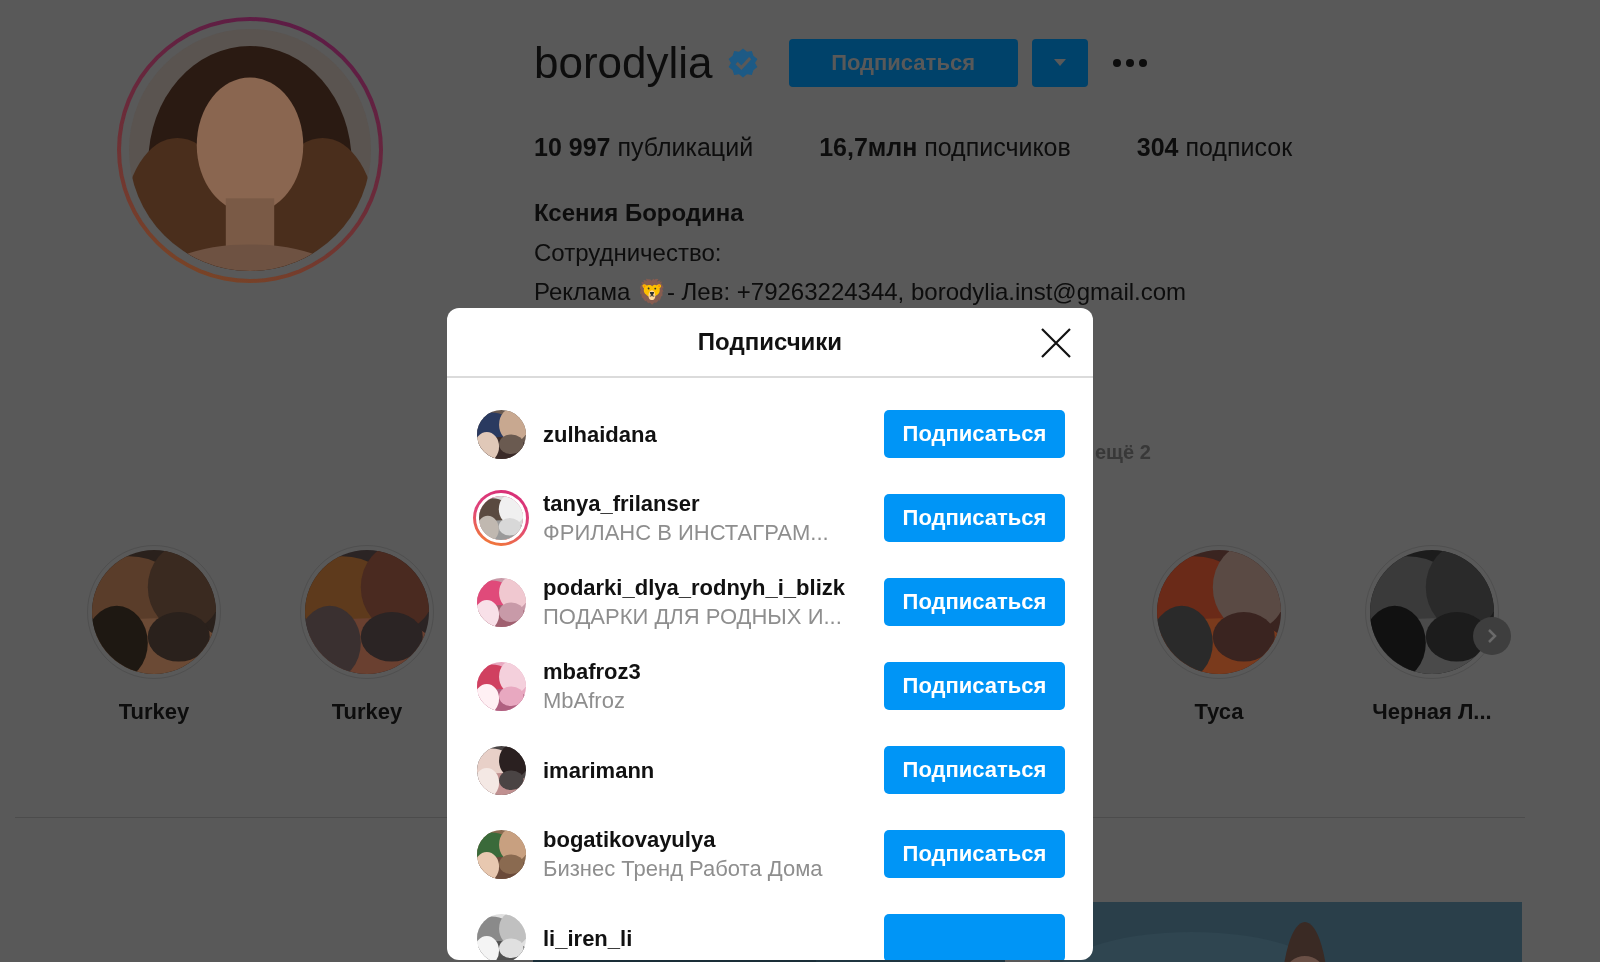 The height and width of the screenshot is (962, 1600). What do you see at coordinates (644, 147) in the screenshot?
I see `profile-stat: 10 997 публикаций` at bounding box center [644, 147].